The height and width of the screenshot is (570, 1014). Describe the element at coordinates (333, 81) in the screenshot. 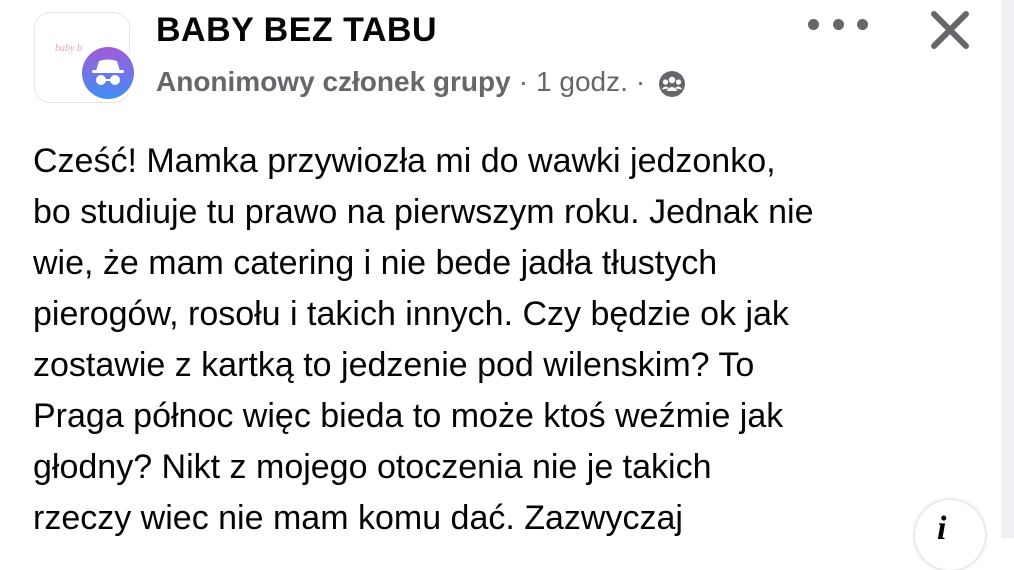

I see `author-name: Anonimowy członek grupy` at that location.